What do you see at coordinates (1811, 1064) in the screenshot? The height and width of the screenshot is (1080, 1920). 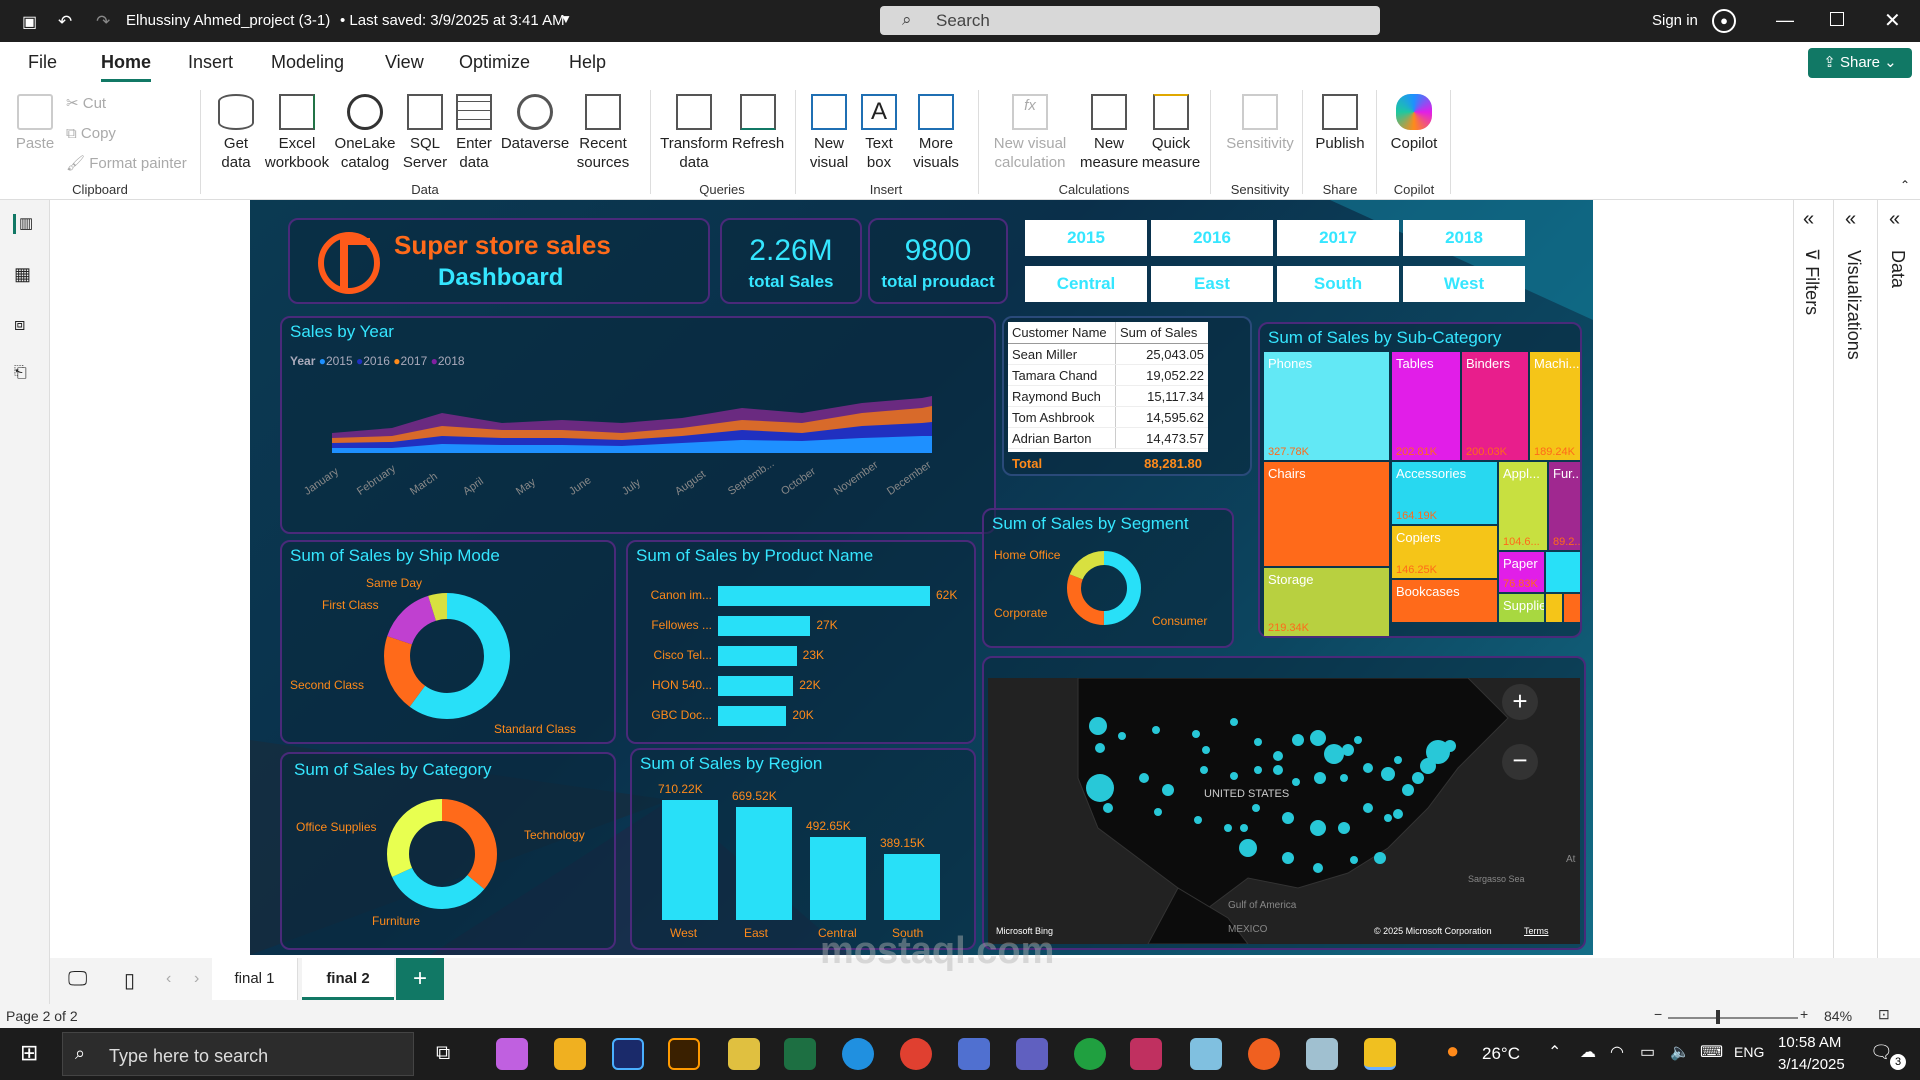 I see `clock-date: 3/14/2025` at bounding box center [1811, 1064].